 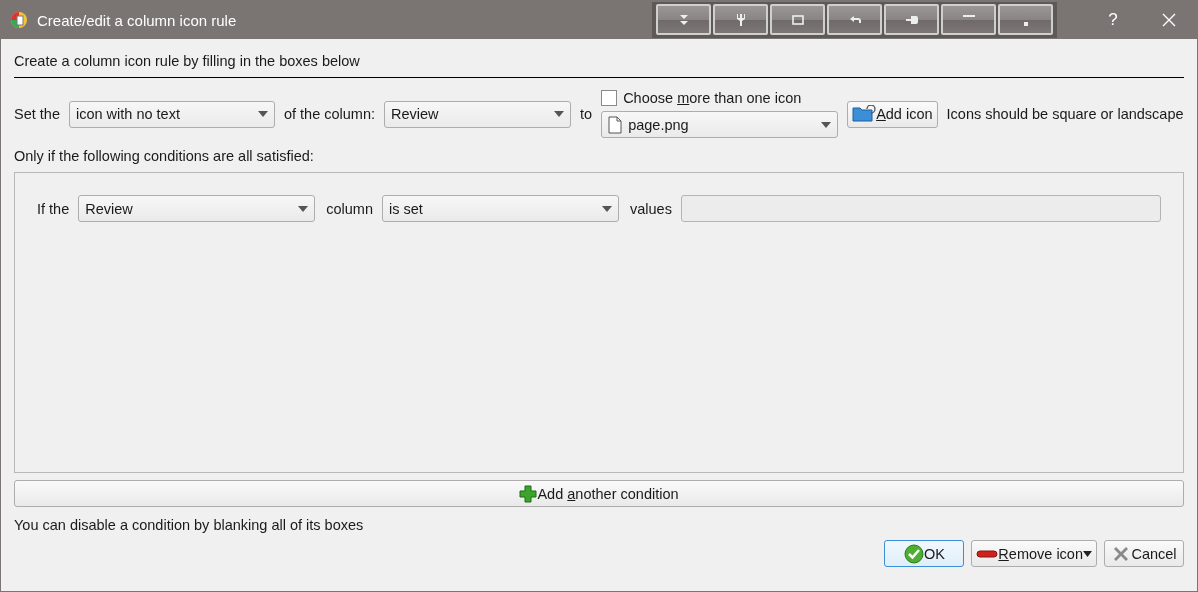 I want to click on add-icon-button: Add icon, so click(x=892, y=114).